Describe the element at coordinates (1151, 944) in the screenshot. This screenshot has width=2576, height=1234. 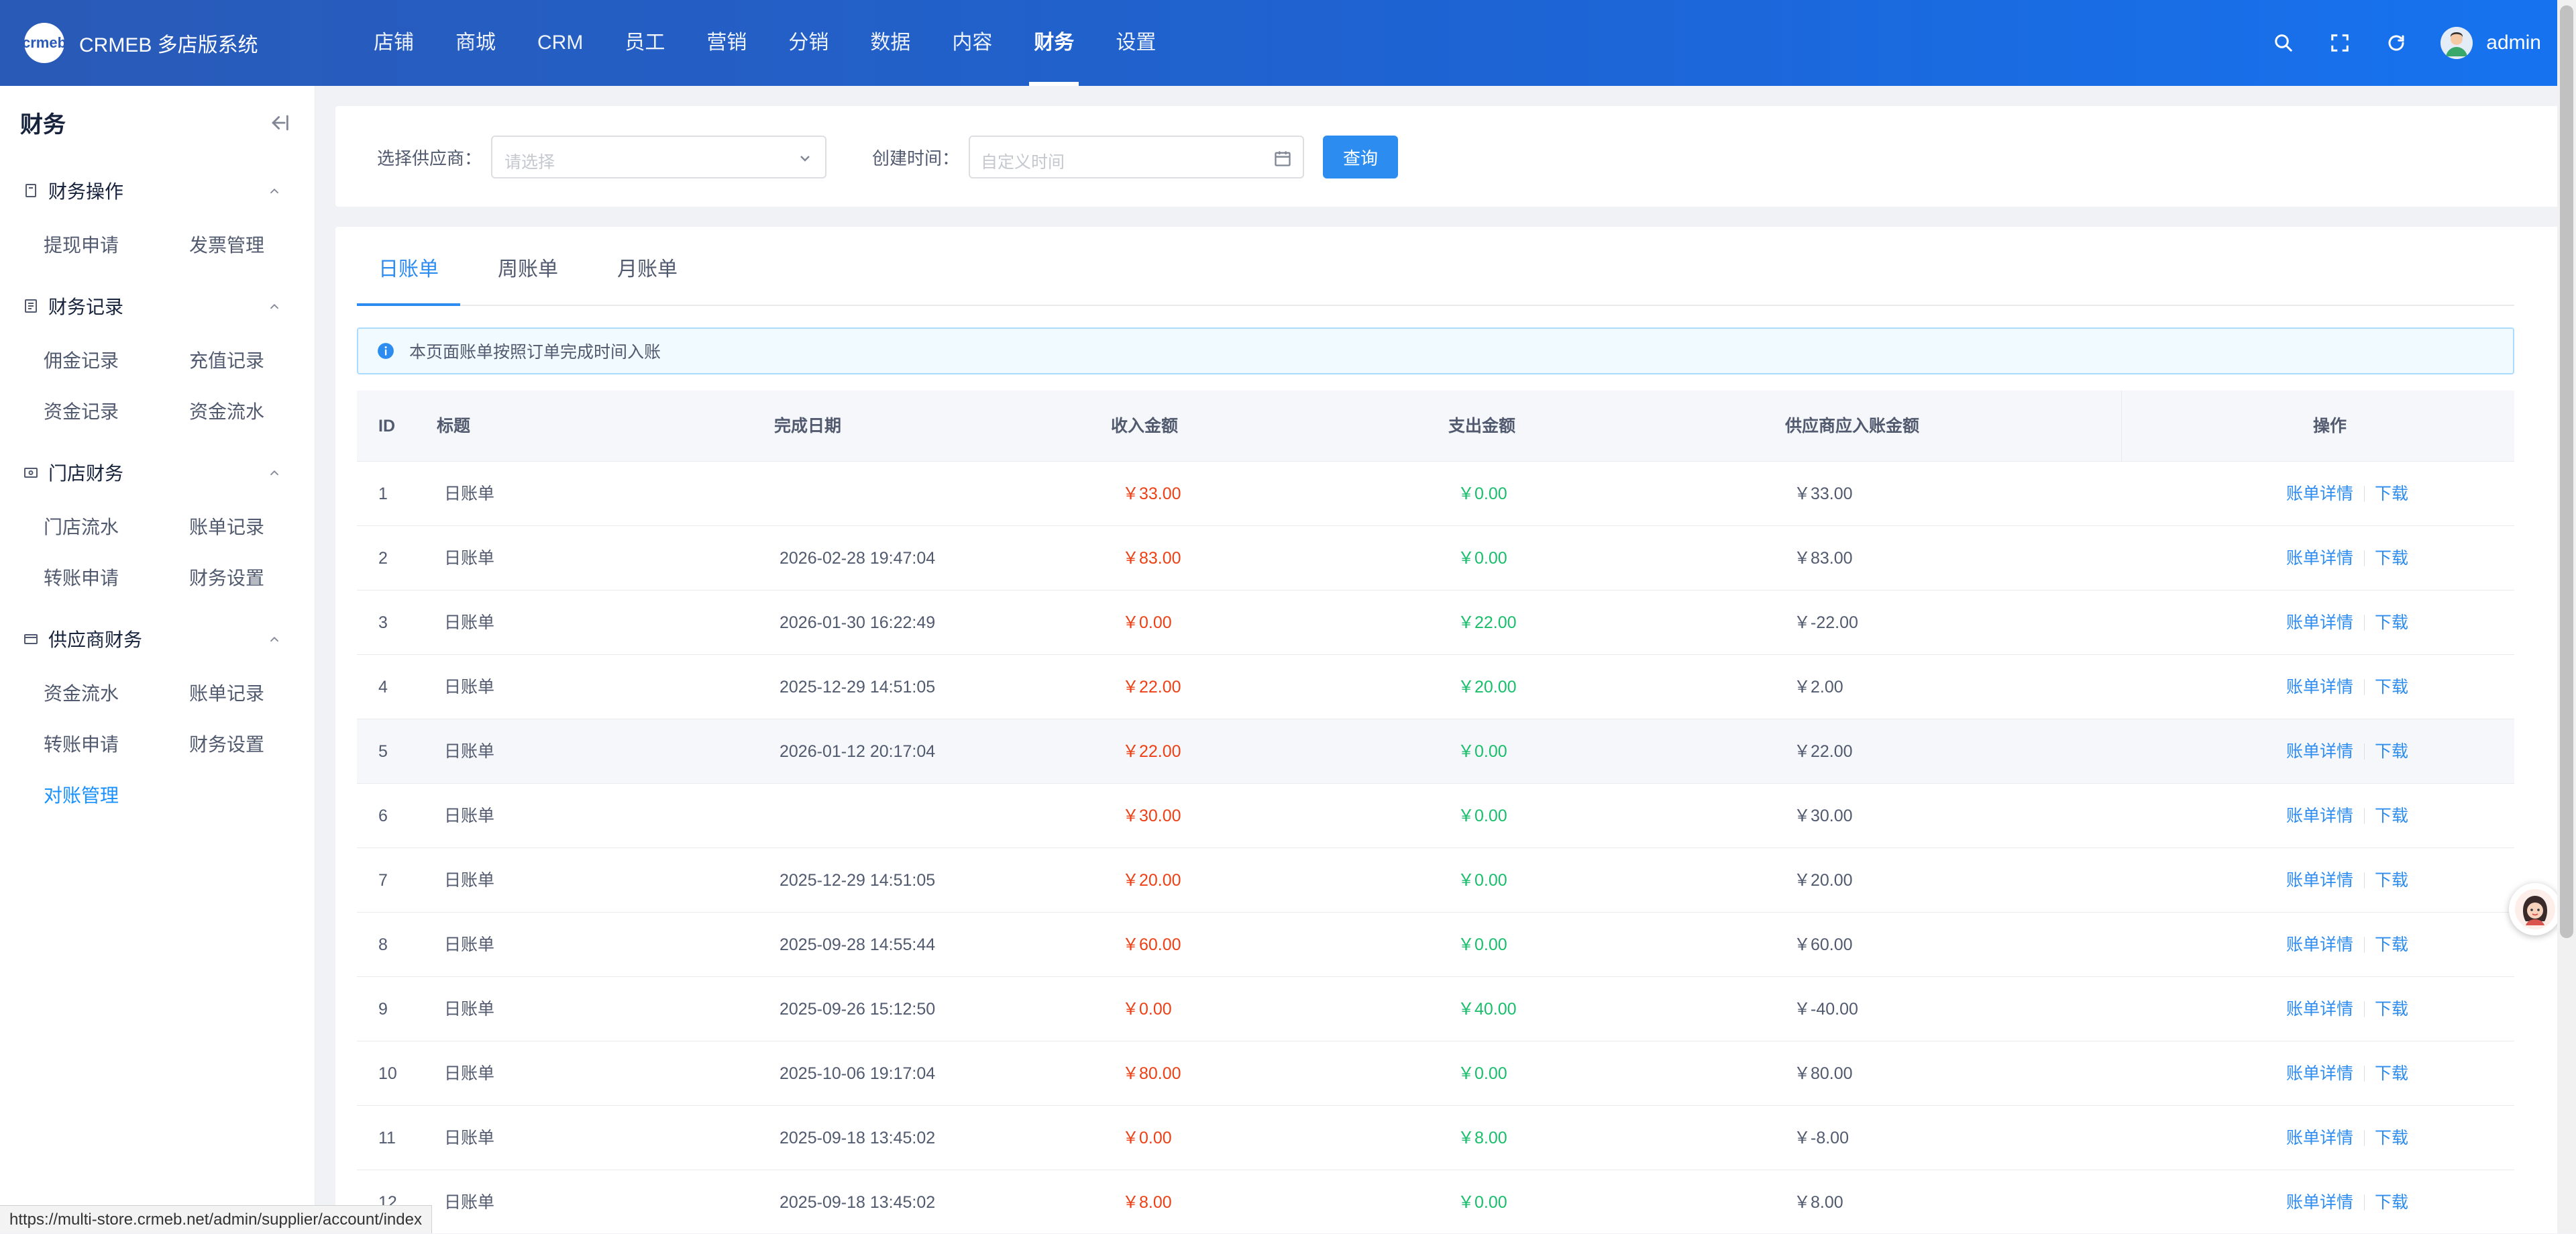
I see `cell-income: ￥60.00` at that location.